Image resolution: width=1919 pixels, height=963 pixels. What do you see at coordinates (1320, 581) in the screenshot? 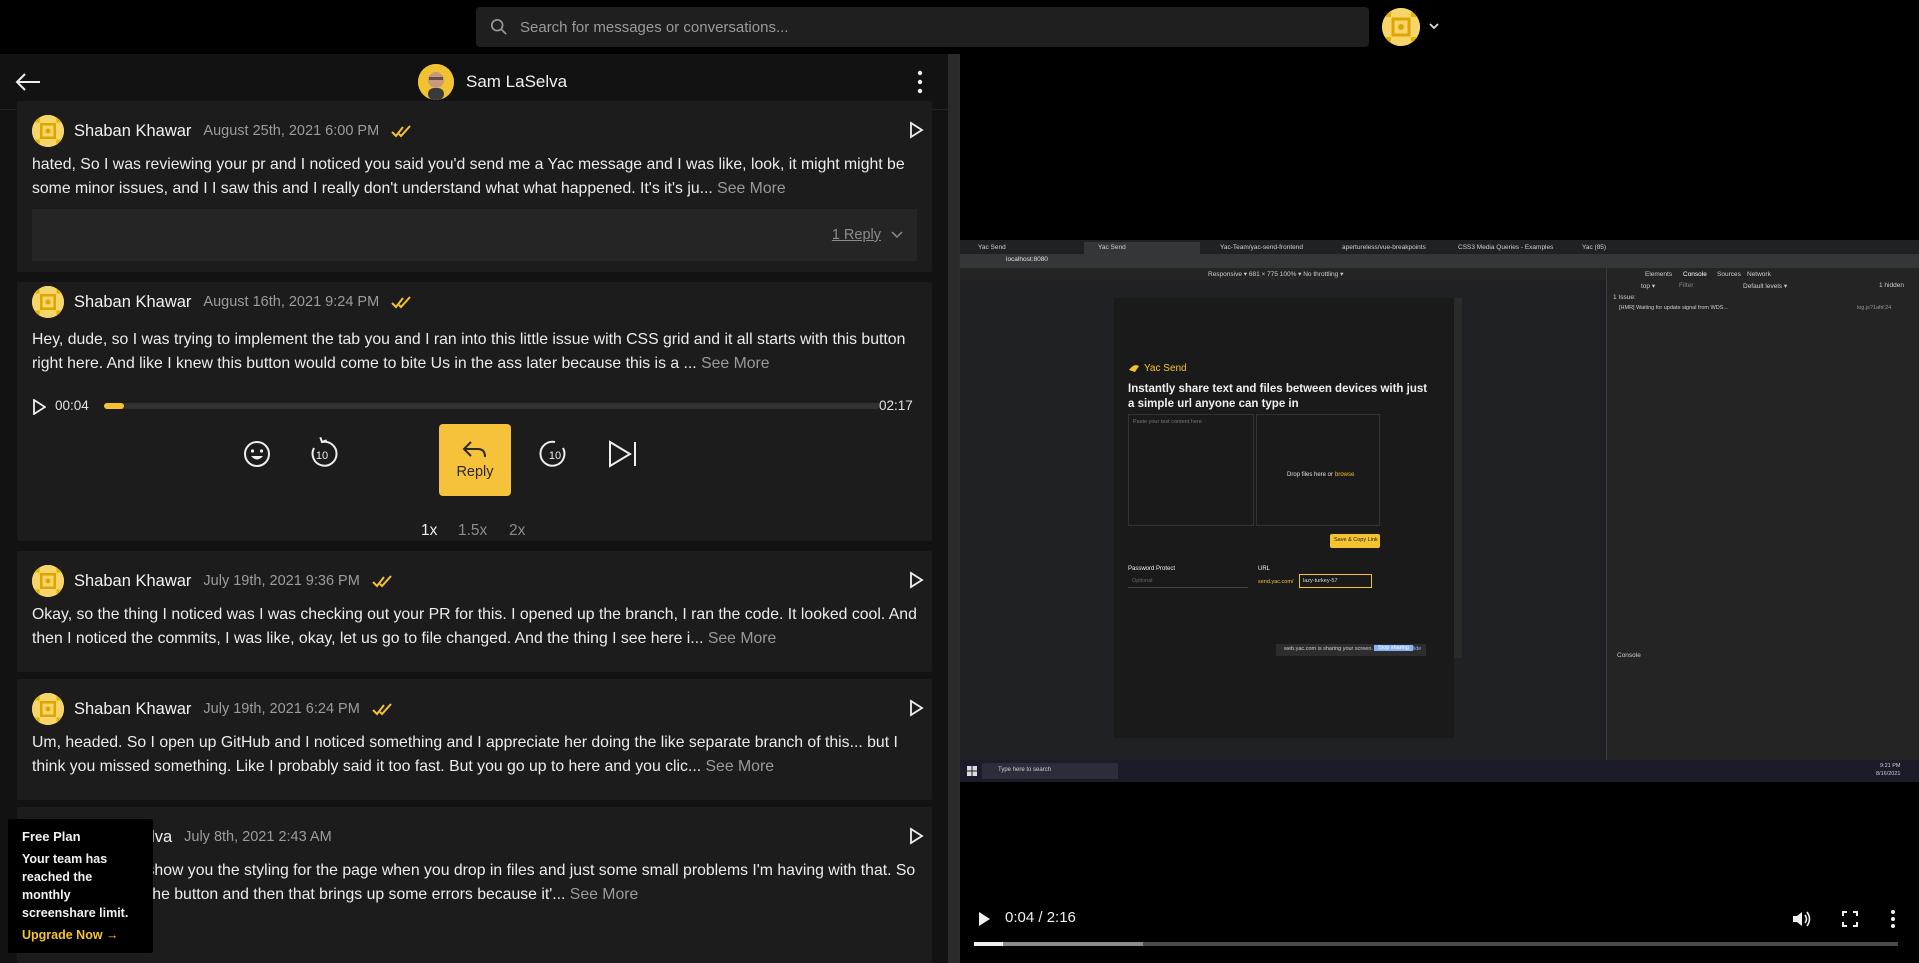
I see `url-value: lazy-turkey-57` at bounding box center [1320, 581].